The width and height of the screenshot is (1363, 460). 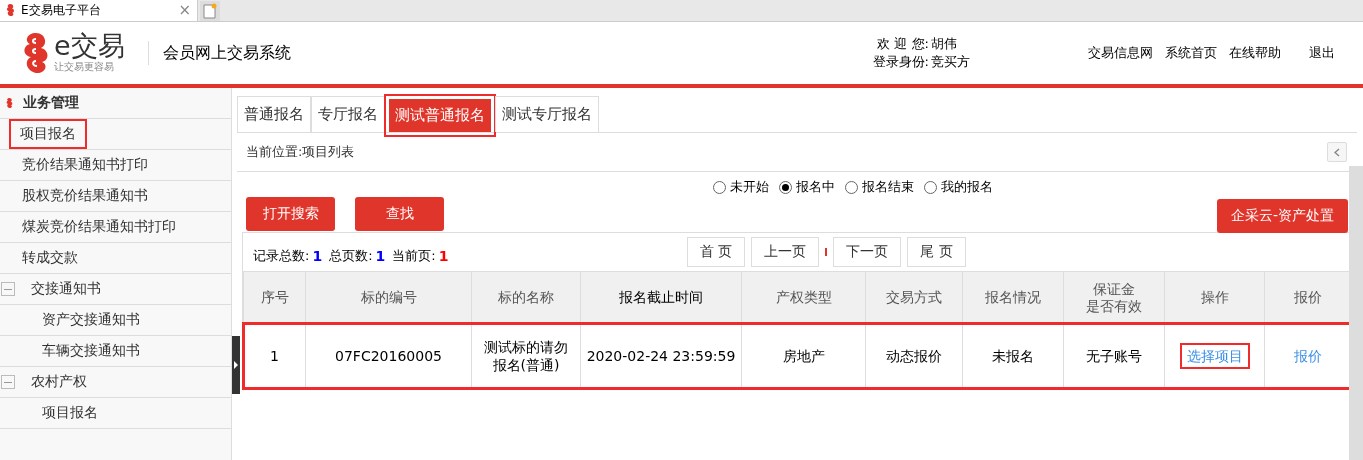 What do you see at coordinates (89, 46) in the screenshot?
I see `logo-text: e交易` at bounding box center [89, 46].